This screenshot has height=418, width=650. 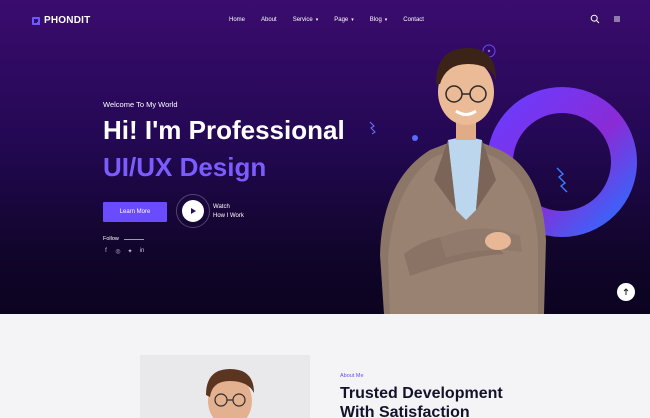 I want to click on play-video-button, so click(x=193, y=211).